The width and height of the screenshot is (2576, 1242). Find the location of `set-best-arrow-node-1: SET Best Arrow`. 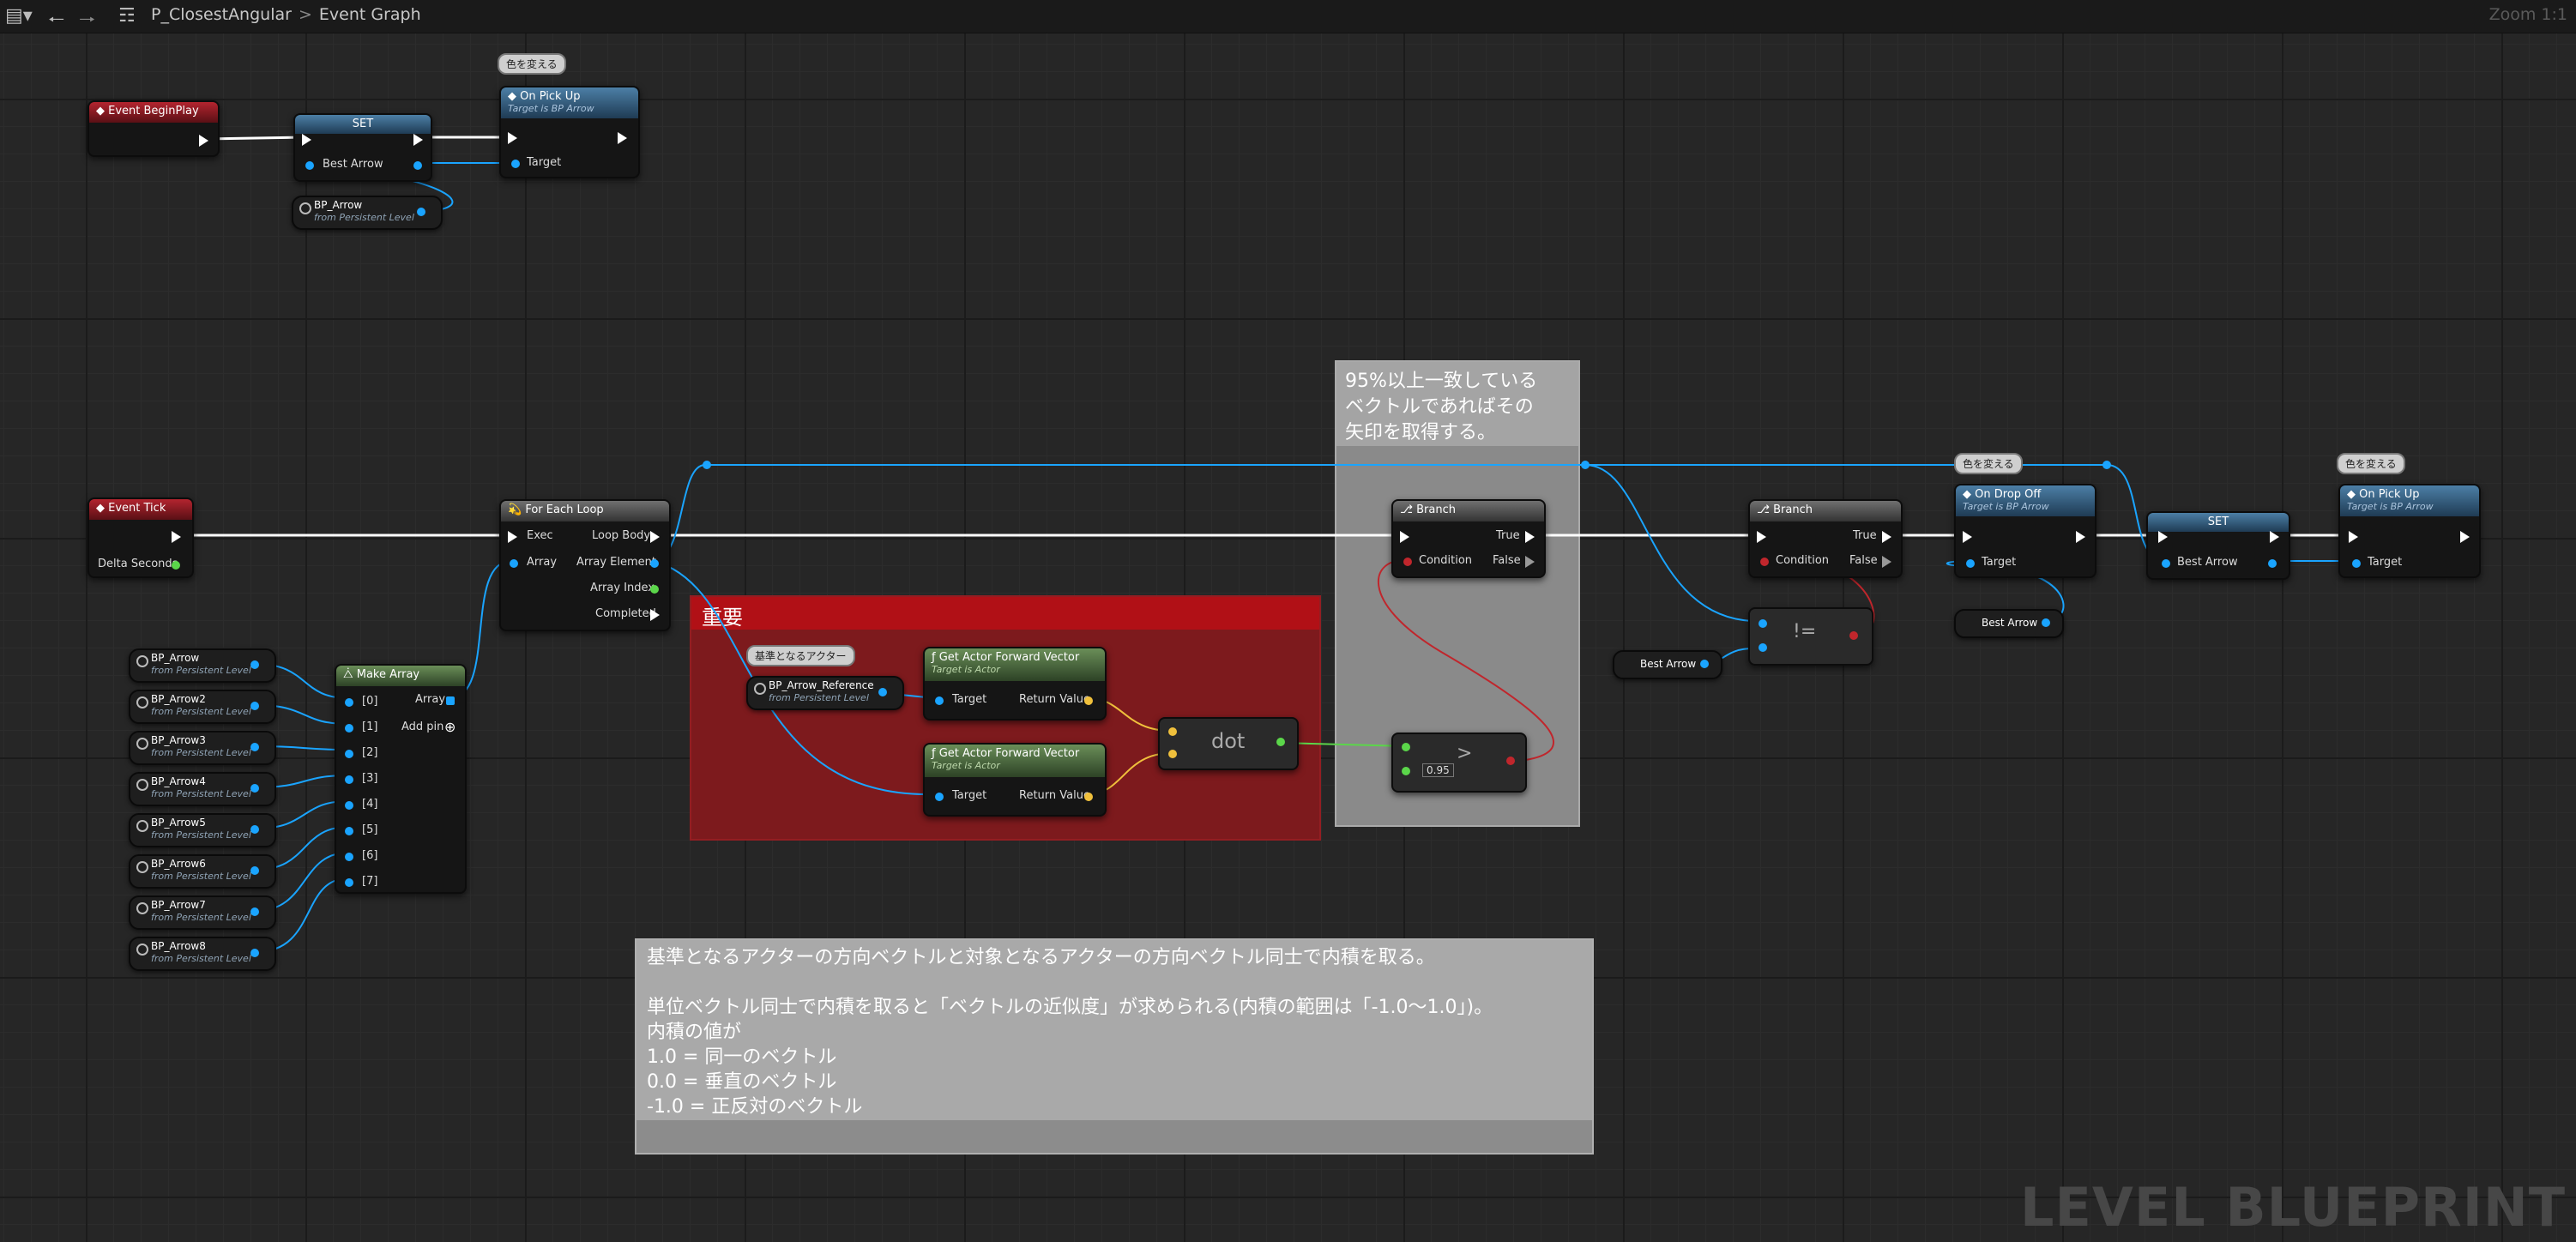

set-best-arrow-node-1: SET Best Arrow is located at coordinates (362, 147).